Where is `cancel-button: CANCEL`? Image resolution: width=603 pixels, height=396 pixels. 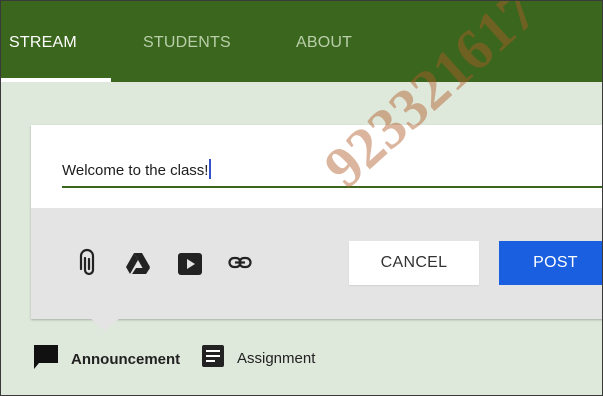 cancel-button: CANCEL is located at coordinates (414, 263).